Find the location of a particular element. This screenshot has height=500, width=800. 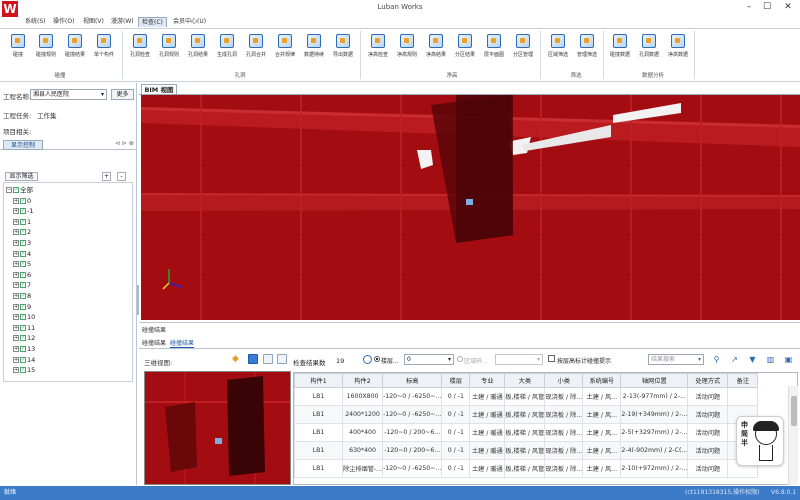

menu-member-center: 会员中心(U) is located at coordinates (189, 22).